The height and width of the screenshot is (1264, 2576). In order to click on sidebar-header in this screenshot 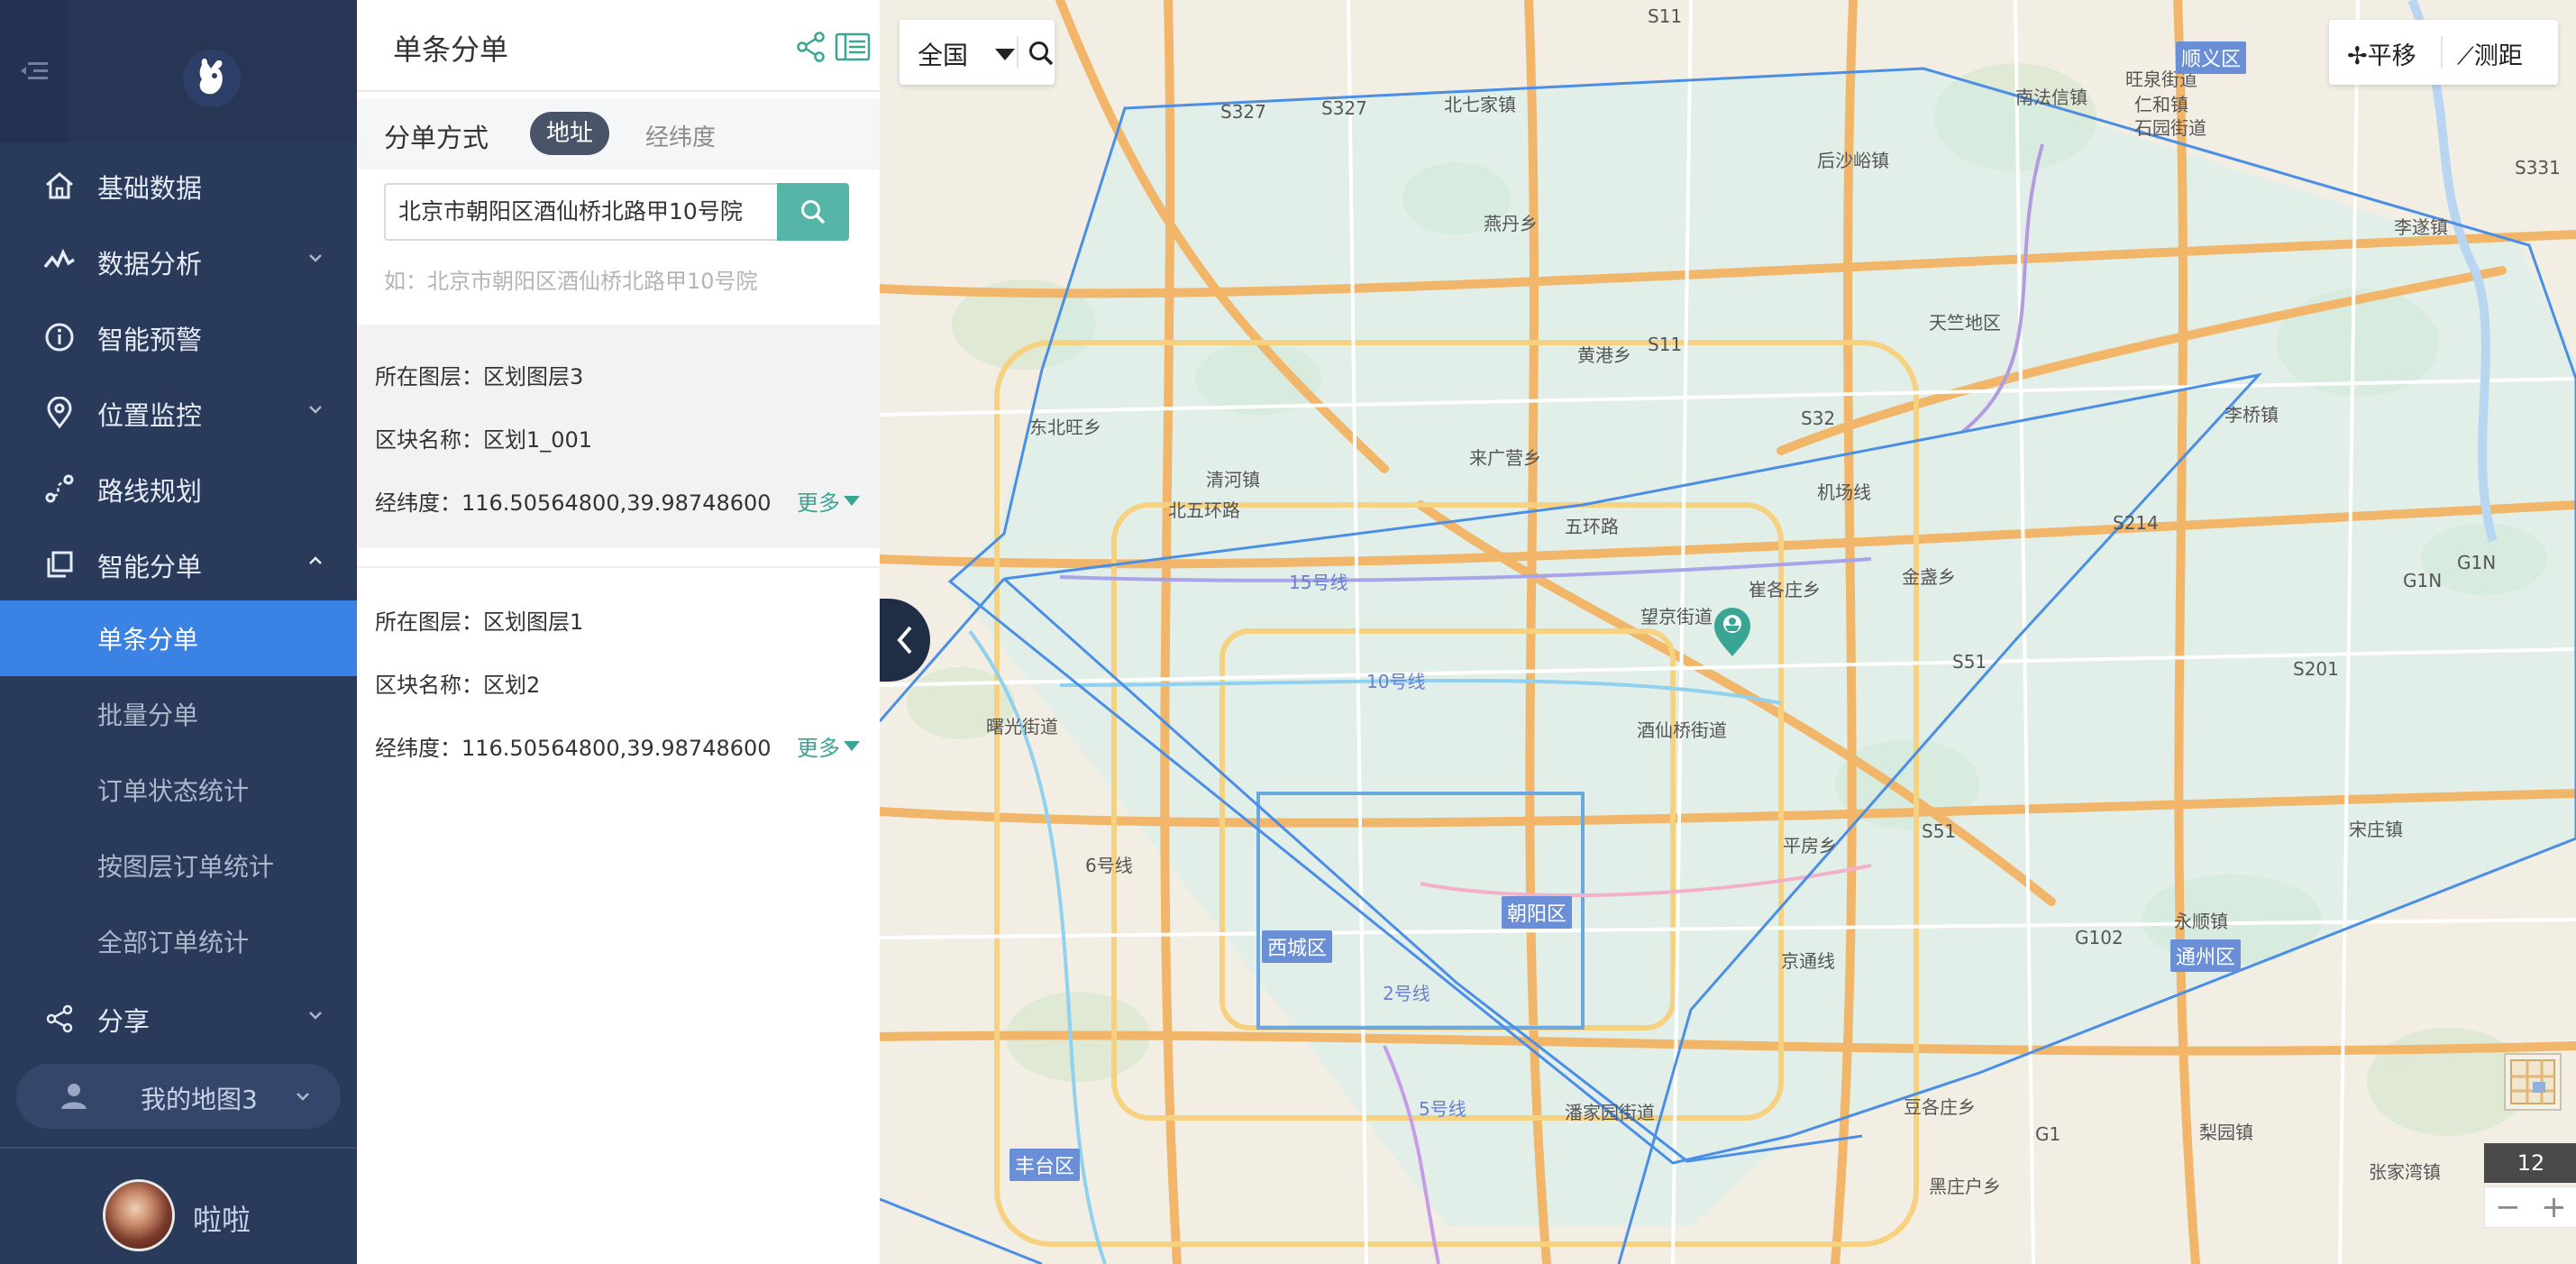, I will do `click(178, 71)`.